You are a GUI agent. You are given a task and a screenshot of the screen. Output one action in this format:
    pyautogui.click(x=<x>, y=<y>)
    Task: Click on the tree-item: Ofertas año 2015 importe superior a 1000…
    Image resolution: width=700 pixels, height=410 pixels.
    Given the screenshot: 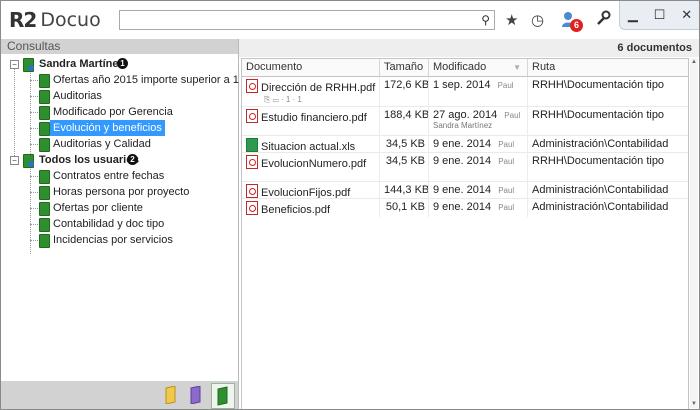 What is the action you would take?
    pyautogui.click(x=133, y=80)
    